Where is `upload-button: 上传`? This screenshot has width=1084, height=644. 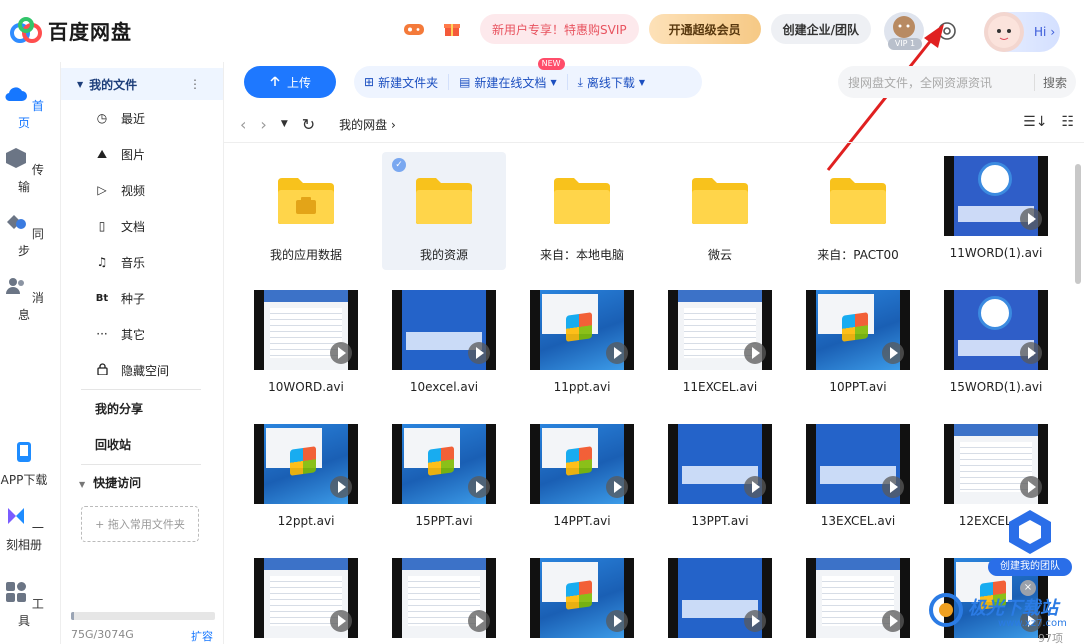
upload-button: 上传 is located at coordinates (290, 82).